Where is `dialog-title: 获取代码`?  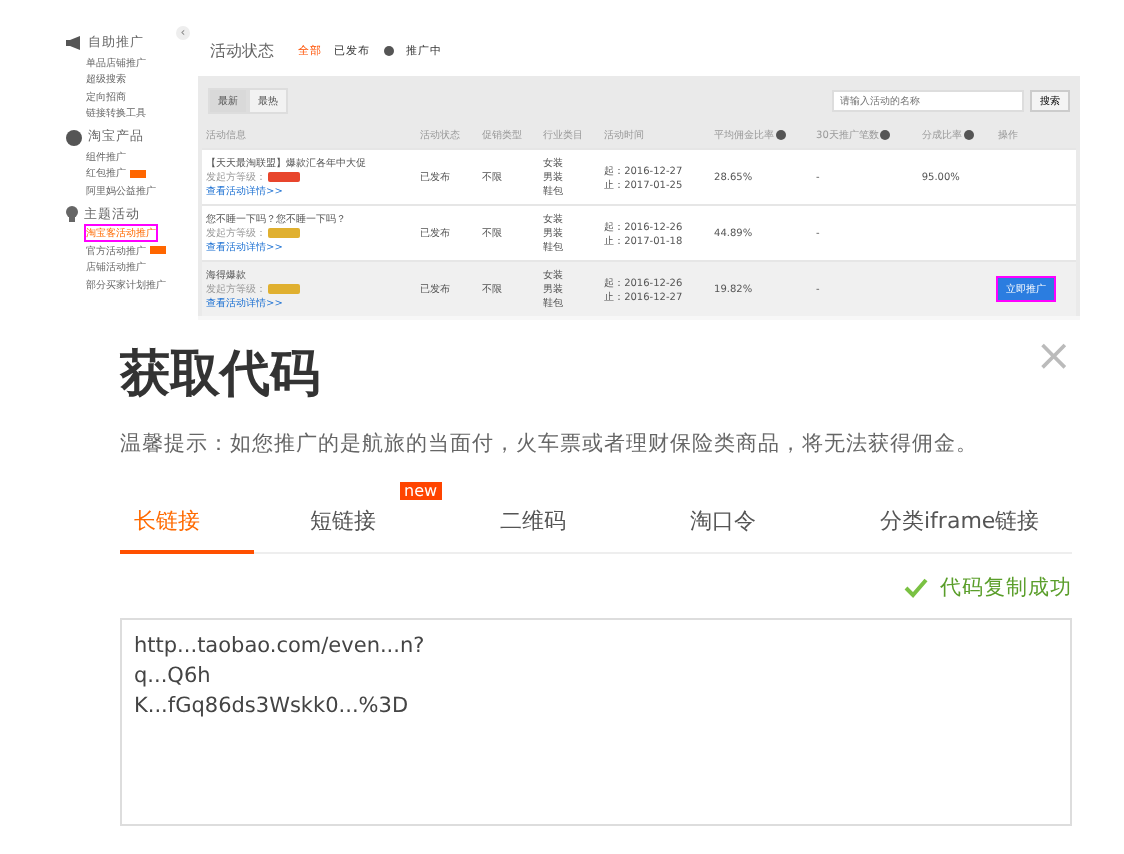
dialog-title: 获取代码 is located at coordinates (220, 374).